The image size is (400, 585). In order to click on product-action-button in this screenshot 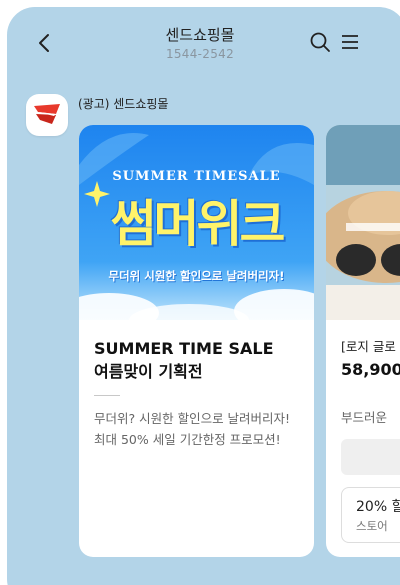, I will do `click(370, 457)`.